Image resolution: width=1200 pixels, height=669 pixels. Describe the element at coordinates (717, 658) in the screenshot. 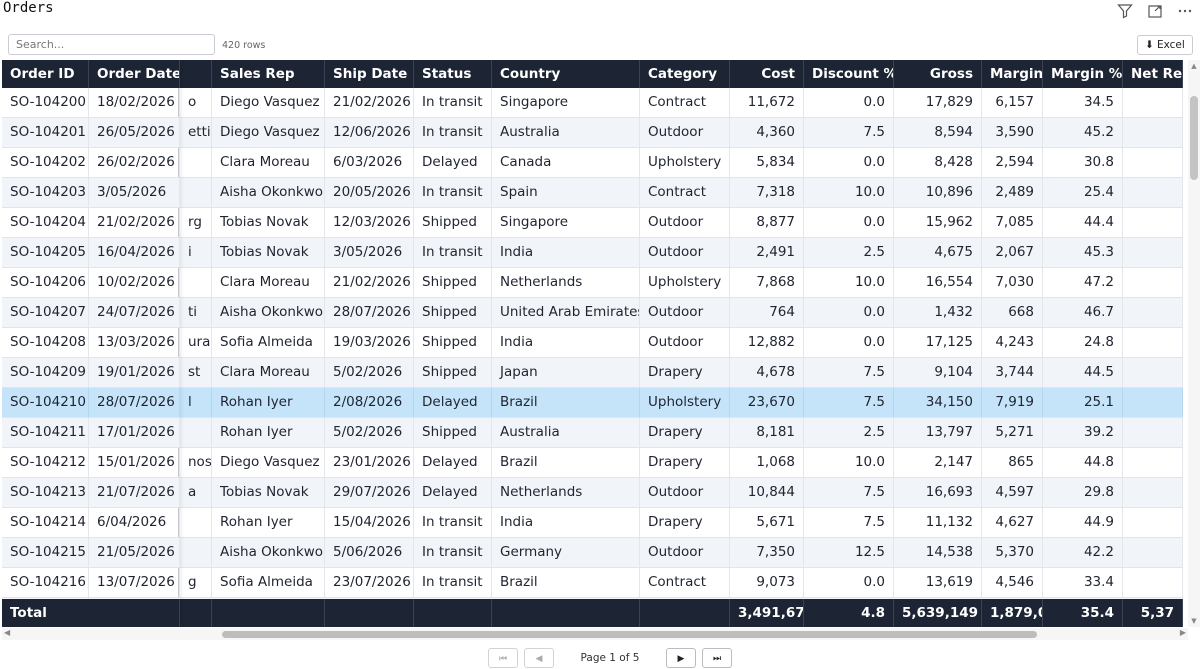

I see `last-page-button: ⏭` at that location.